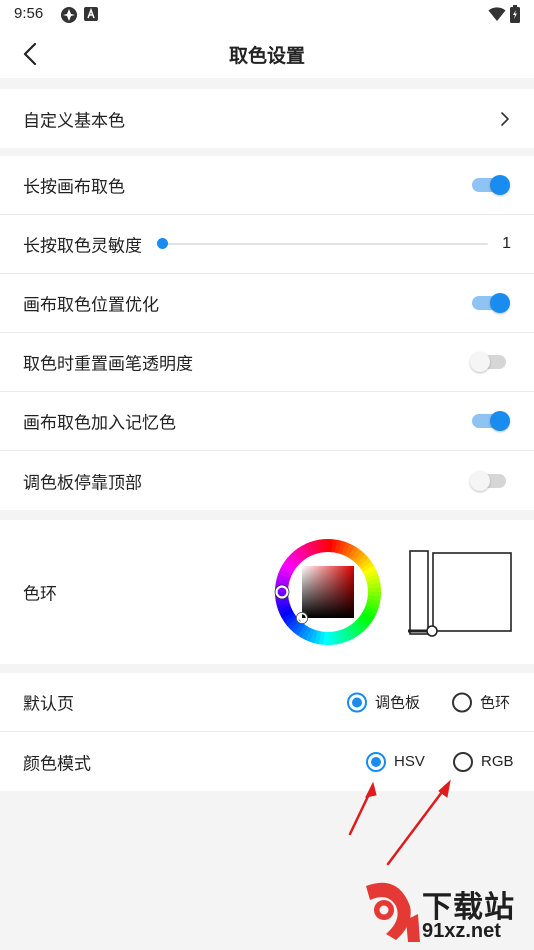  Describe the element at coordinates (393, 912) in the screenshot. I see `watermark-logo-icon` at that location.